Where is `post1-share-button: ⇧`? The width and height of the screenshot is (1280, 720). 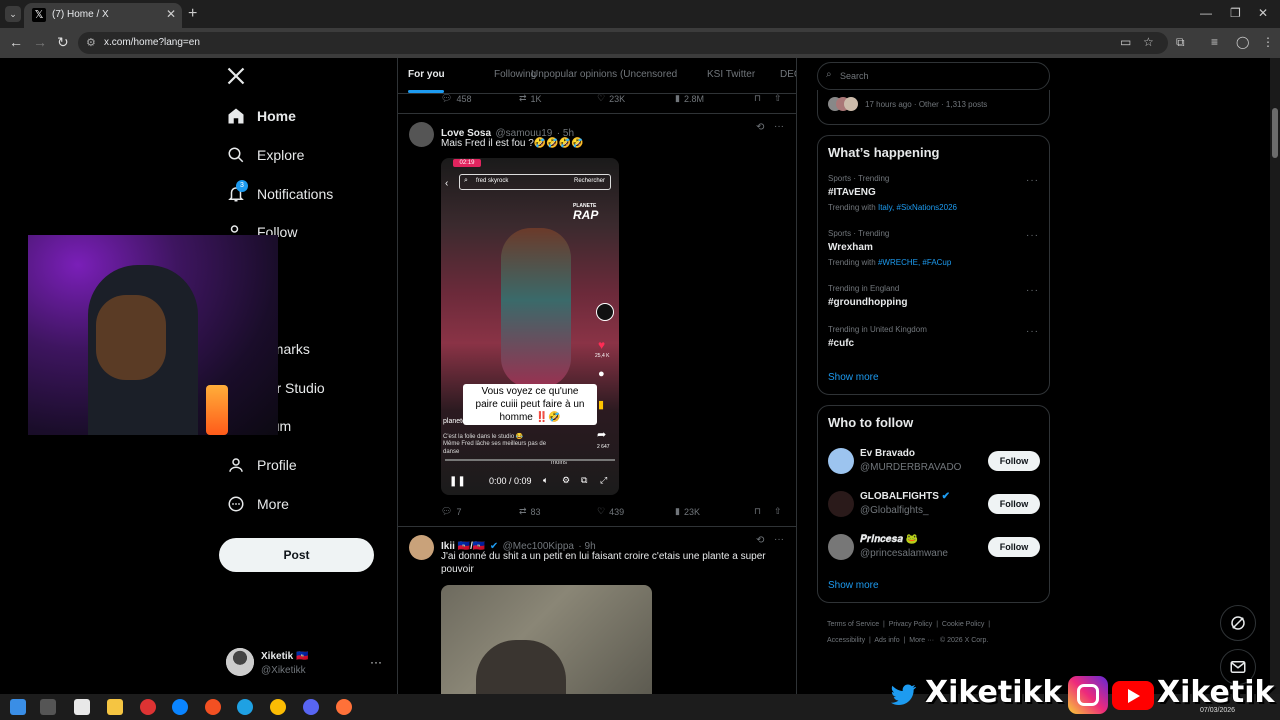
post1-share-button: ⇧ is located at coordinates (778, 511).